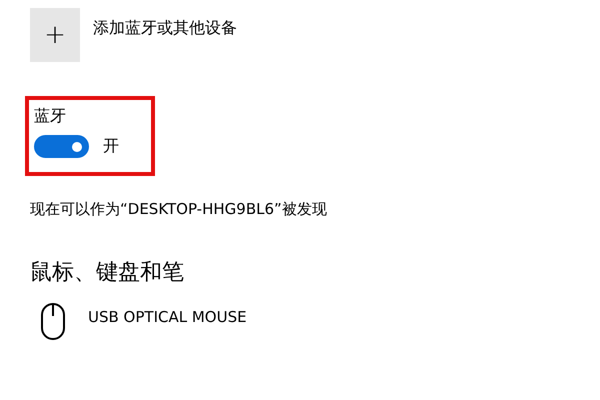 This screenshot has width=600, height=400. I want to click on add-button: +, so click(55, 35).